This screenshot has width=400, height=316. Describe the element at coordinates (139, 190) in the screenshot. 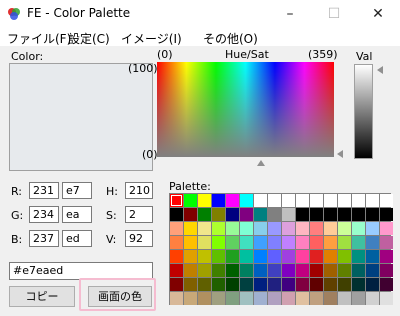

I see `h-input: 210` at that location.